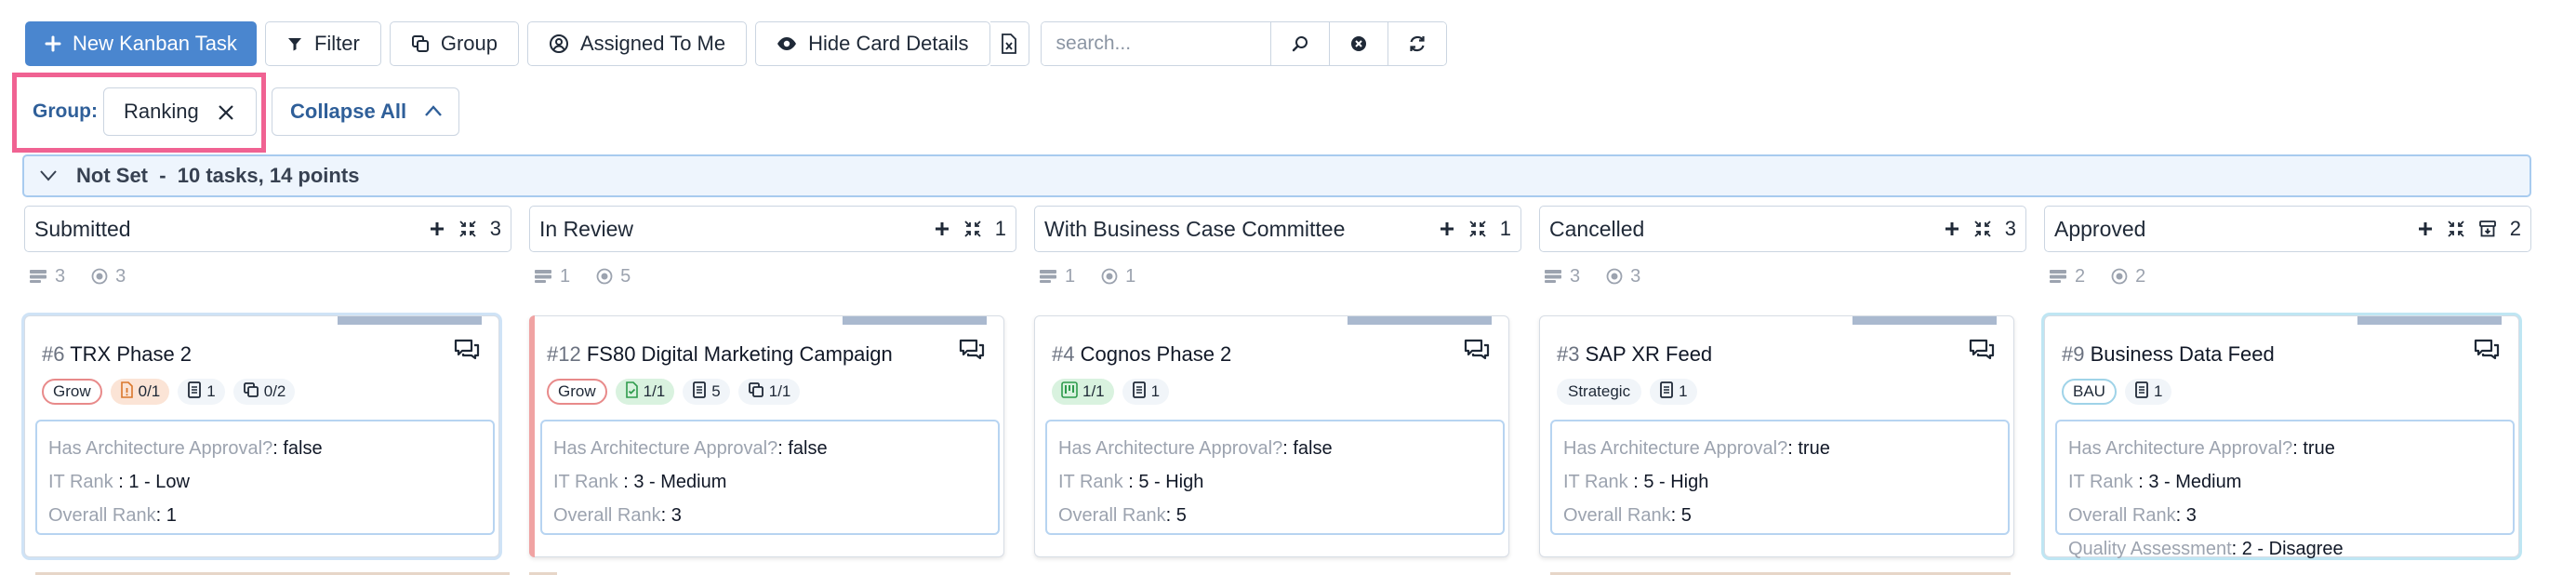 The width and height of the screenshot is (2576, 575). I want to click on group-button: Group, so click(454, 43).